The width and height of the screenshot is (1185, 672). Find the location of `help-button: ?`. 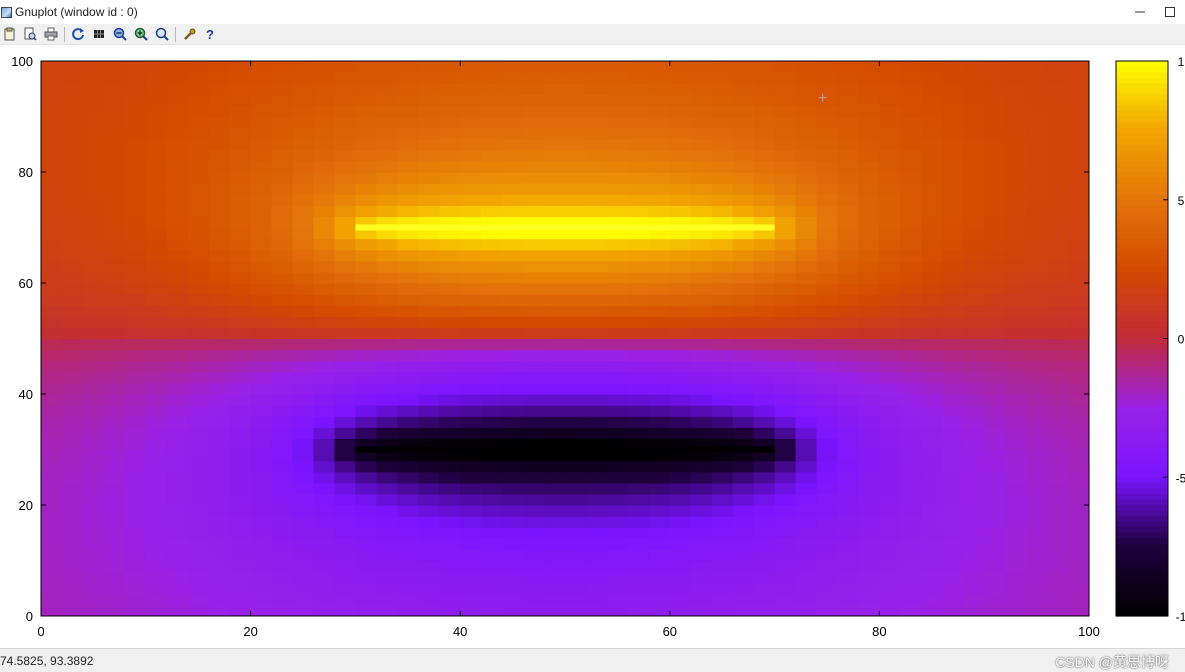

help-button: ? is located at coordinates (210, 34).